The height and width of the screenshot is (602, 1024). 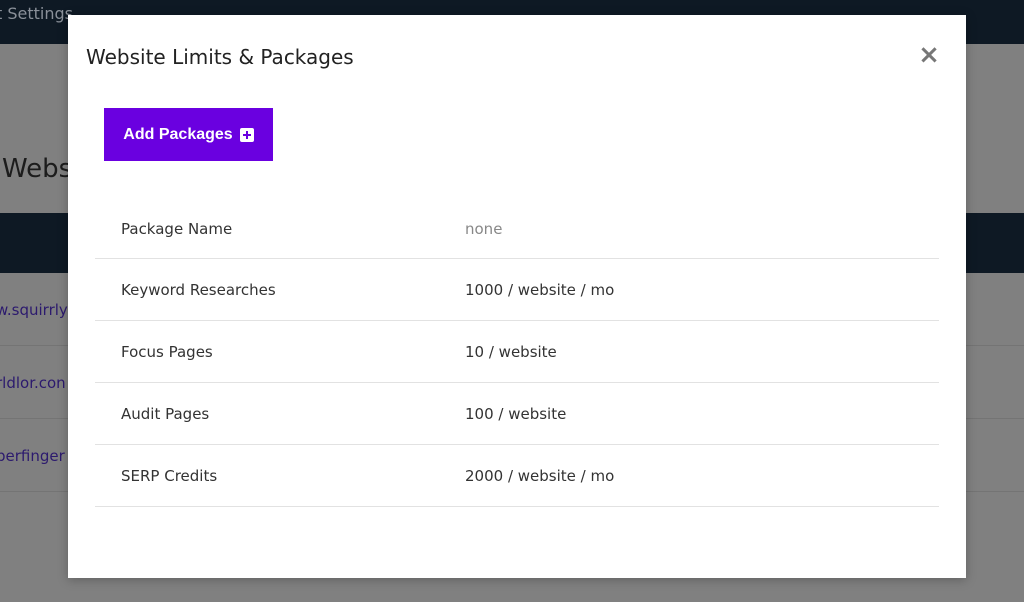 I want to click on plus-square-icon, so click(x=246, y=134).